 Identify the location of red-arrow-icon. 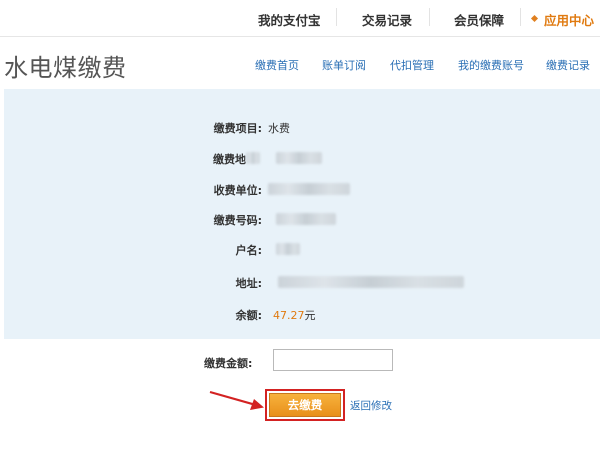
(236, 400).